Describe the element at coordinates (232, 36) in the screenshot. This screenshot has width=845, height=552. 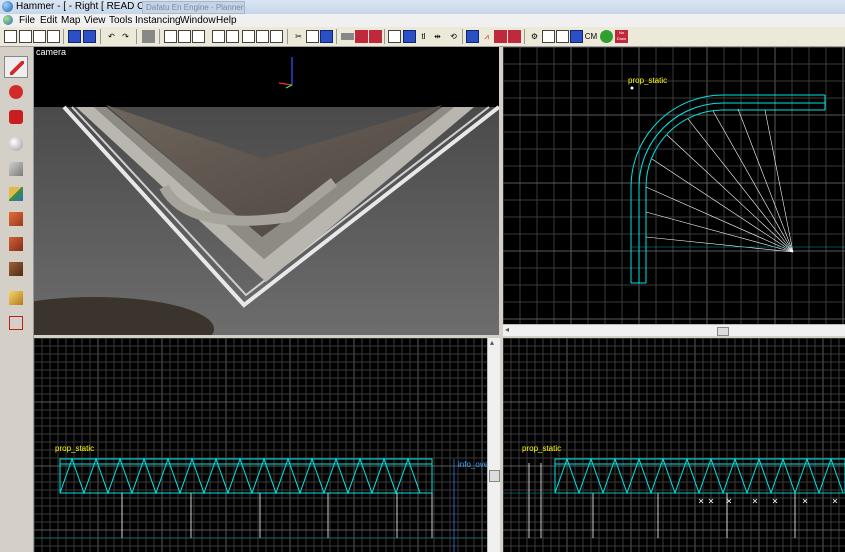
I see `cube-select-icon` at that location.